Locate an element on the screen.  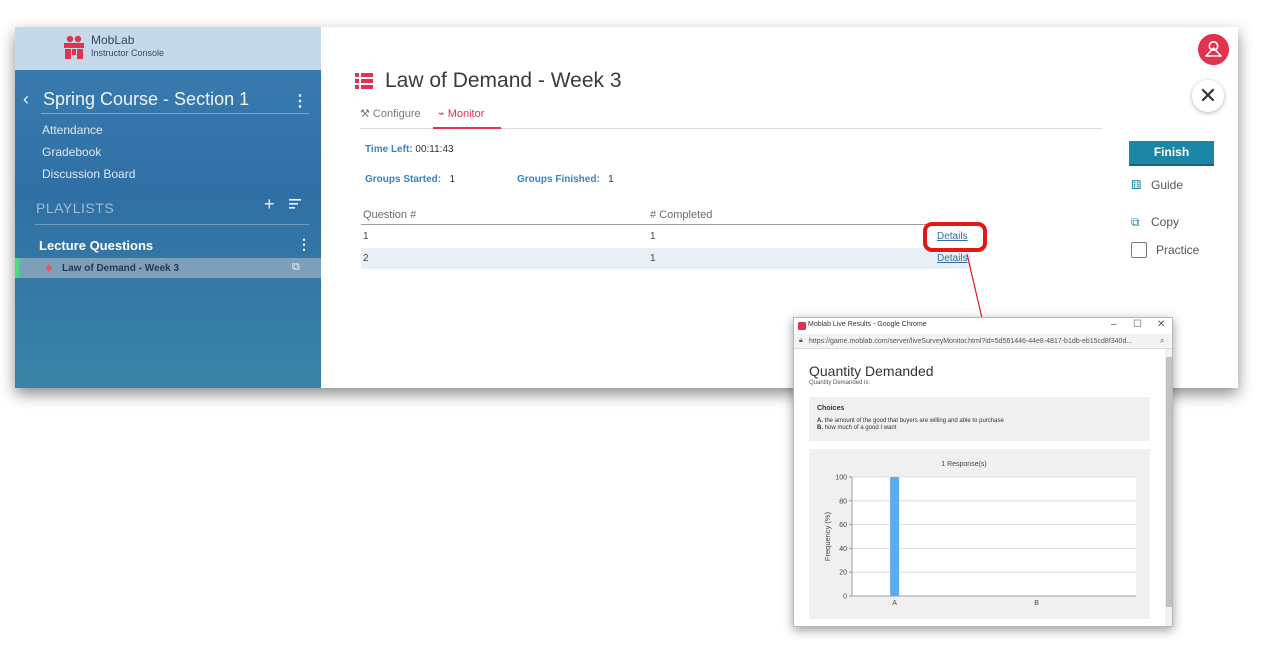
y-axis-label: Frequency (%) is located at coordinates (827, 536).